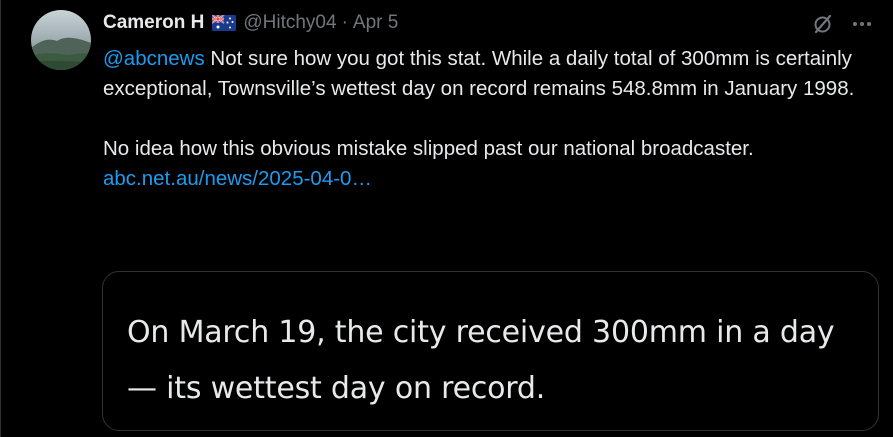  Describe the element at coordinates (375, 23) in the screenshot. I see `tweet-date: Apr 5` at that location.